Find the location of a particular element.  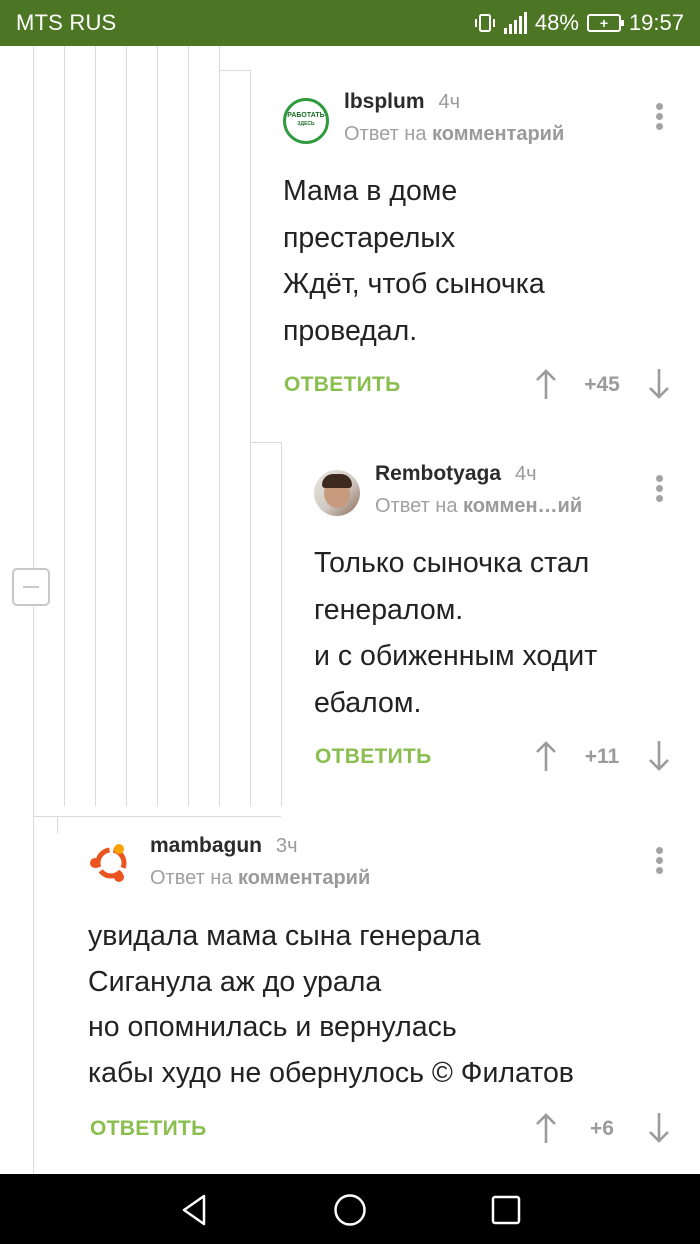

comment-author: lbsplum 4ч is located at coordinates (402, 102).